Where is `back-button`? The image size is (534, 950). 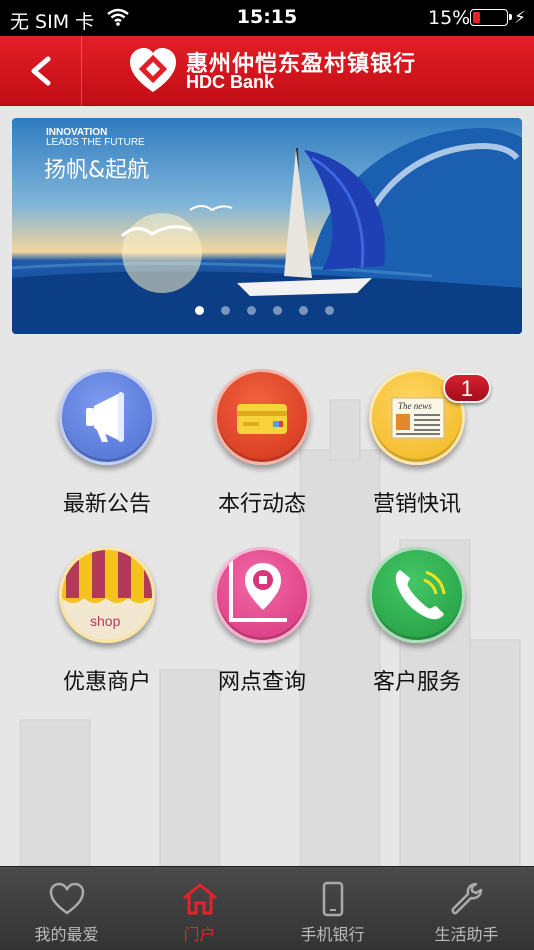
back-button is located at coordinates (41, 71).